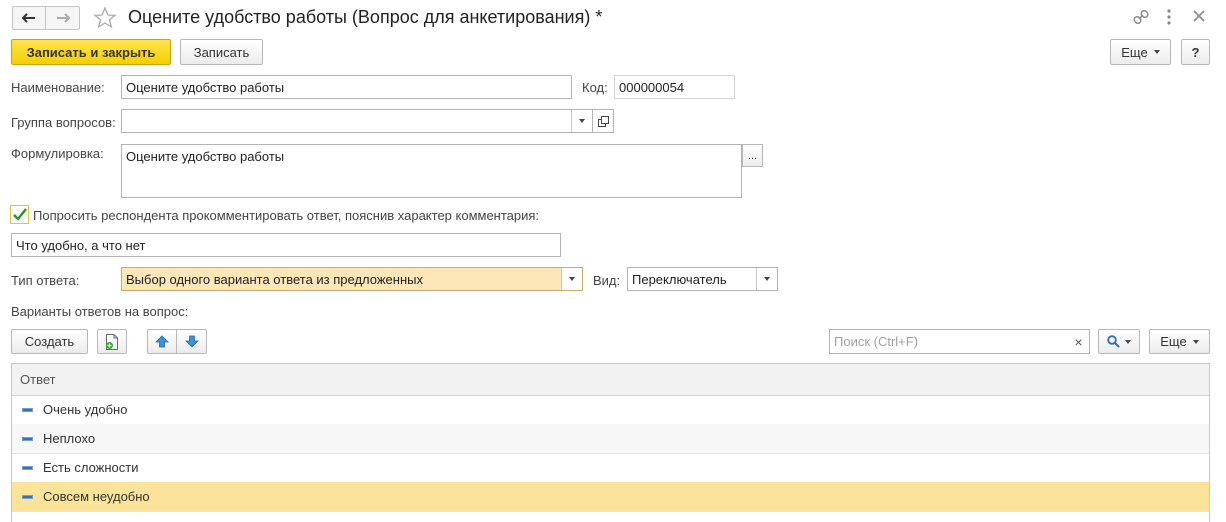 The height and width of the screenshot is (522, 1226). I want to click on view-select: Переключатель, so click(702, 279).